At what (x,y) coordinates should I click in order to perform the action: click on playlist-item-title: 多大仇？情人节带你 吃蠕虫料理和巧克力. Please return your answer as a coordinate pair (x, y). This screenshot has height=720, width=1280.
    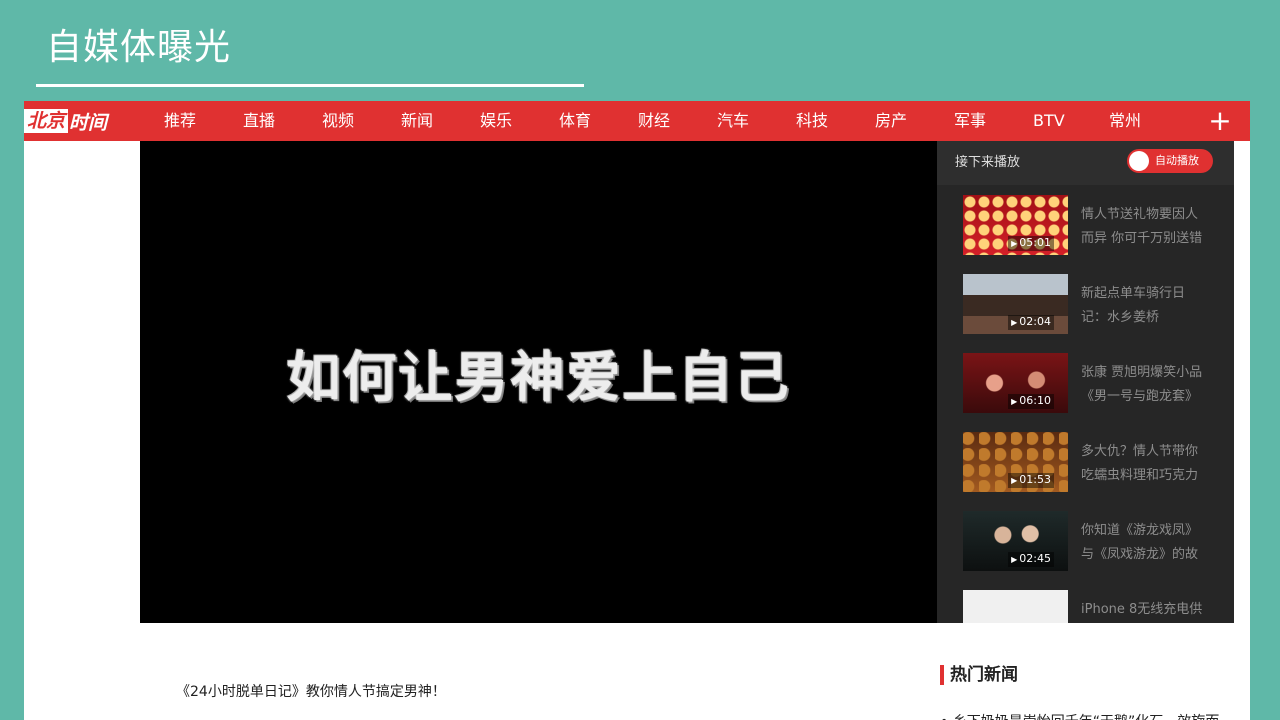
    Looking at the image, I should click on (1140, 463).